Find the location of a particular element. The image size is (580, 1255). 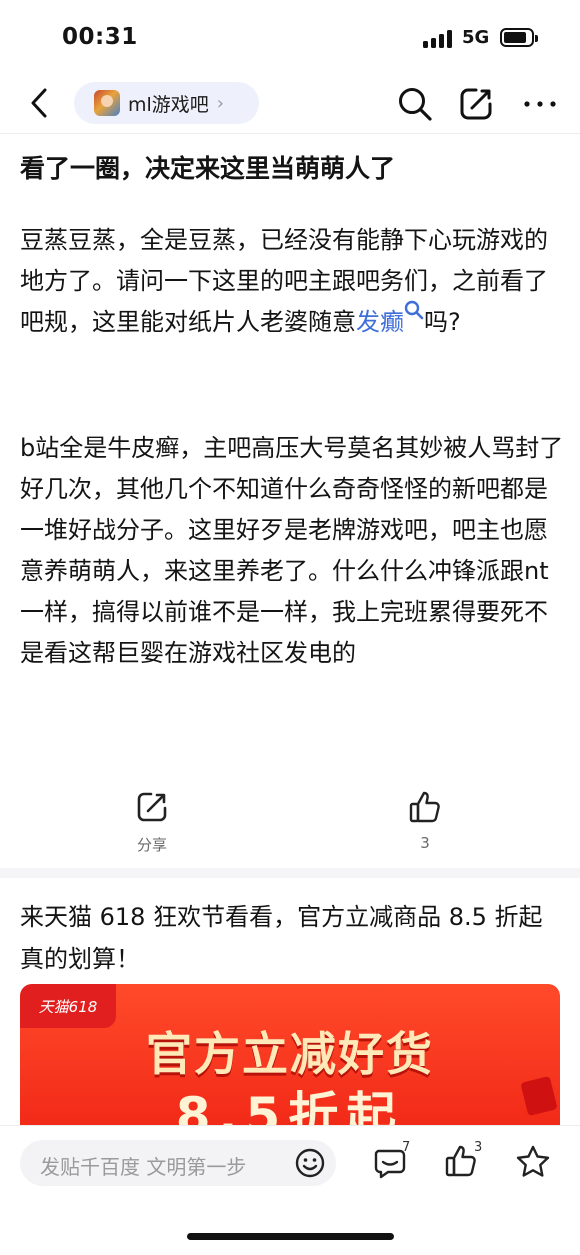

back-button is located at coordinates (39, 103).